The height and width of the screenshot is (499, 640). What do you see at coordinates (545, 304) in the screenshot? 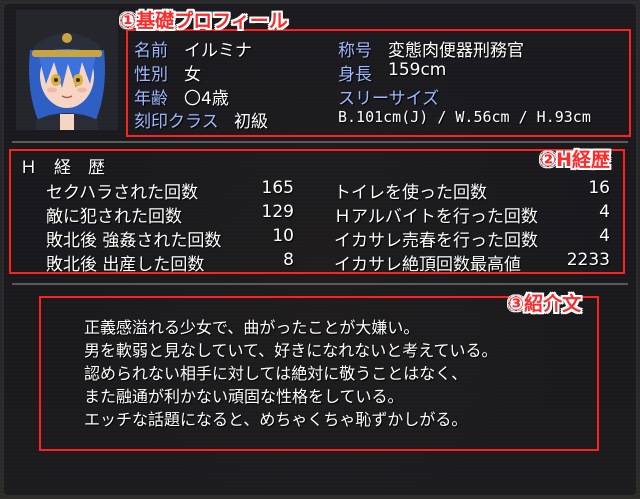
I see `introduction-annotation: ③紹介文` at bounding box center [545, 304].